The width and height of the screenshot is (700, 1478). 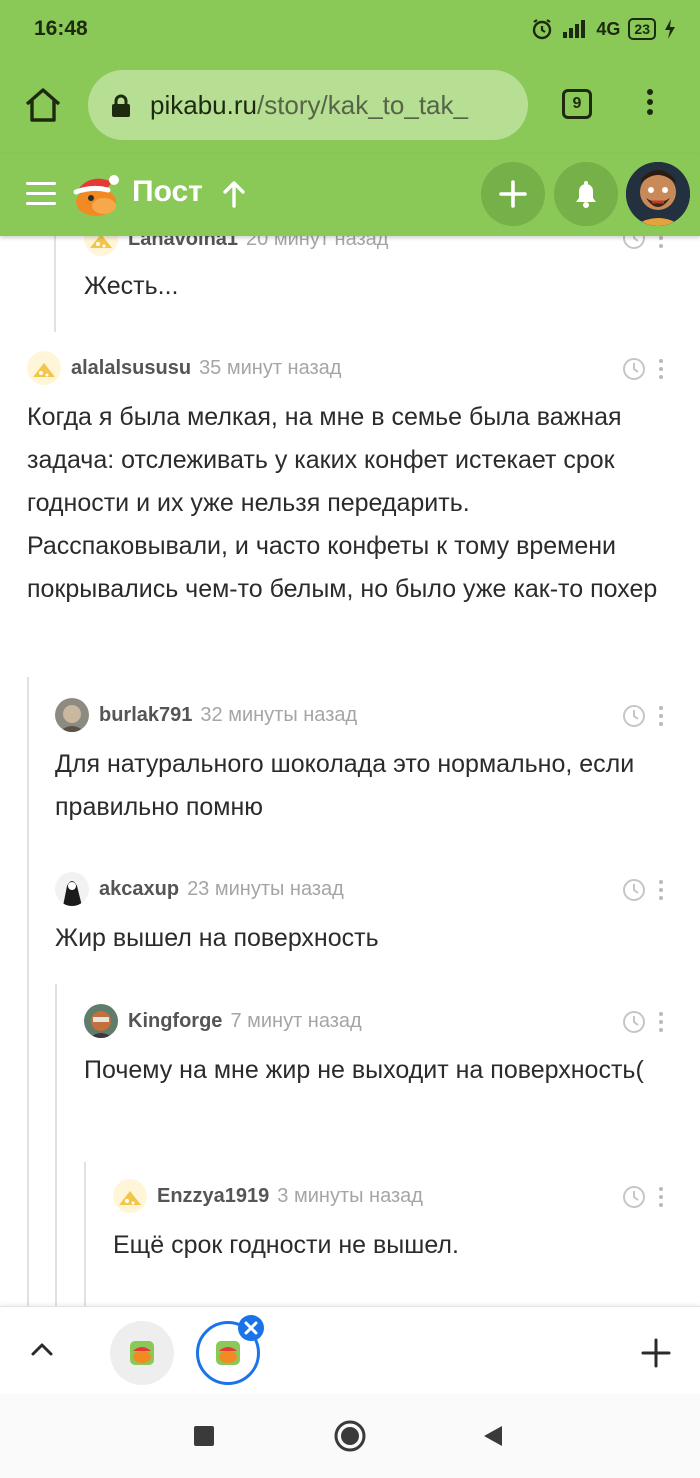 What do you see at coordinates (350, 1195) in the screenshot?
I see `comment-time: 3 минуты назад` at bounding box center [350, 1195].